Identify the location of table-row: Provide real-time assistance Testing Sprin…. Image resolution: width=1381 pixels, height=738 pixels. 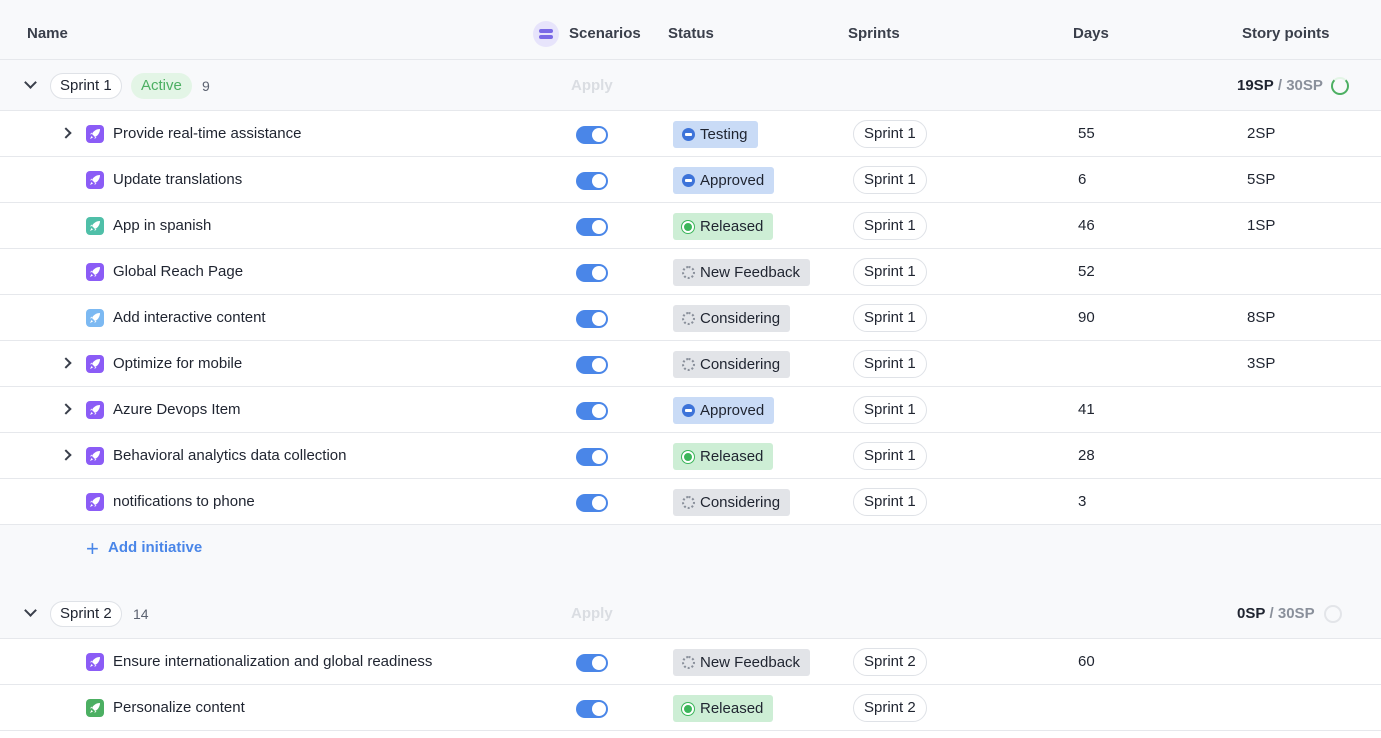
(690, 134).